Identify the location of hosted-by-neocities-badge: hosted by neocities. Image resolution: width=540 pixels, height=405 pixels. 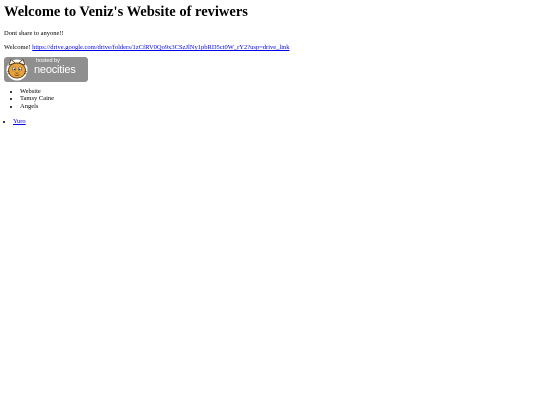
(46, 69).